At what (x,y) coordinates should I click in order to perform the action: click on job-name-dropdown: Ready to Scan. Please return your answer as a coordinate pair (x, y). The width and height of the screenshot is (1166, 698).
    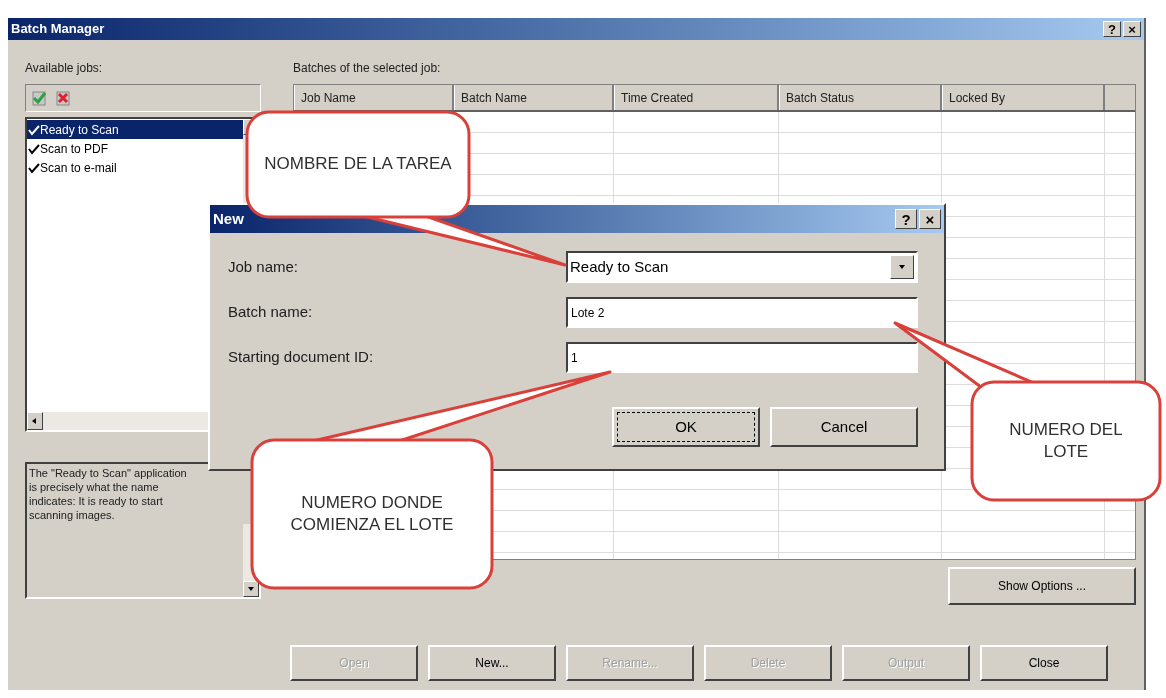
    Looking at the image, I should click on (742, 267).